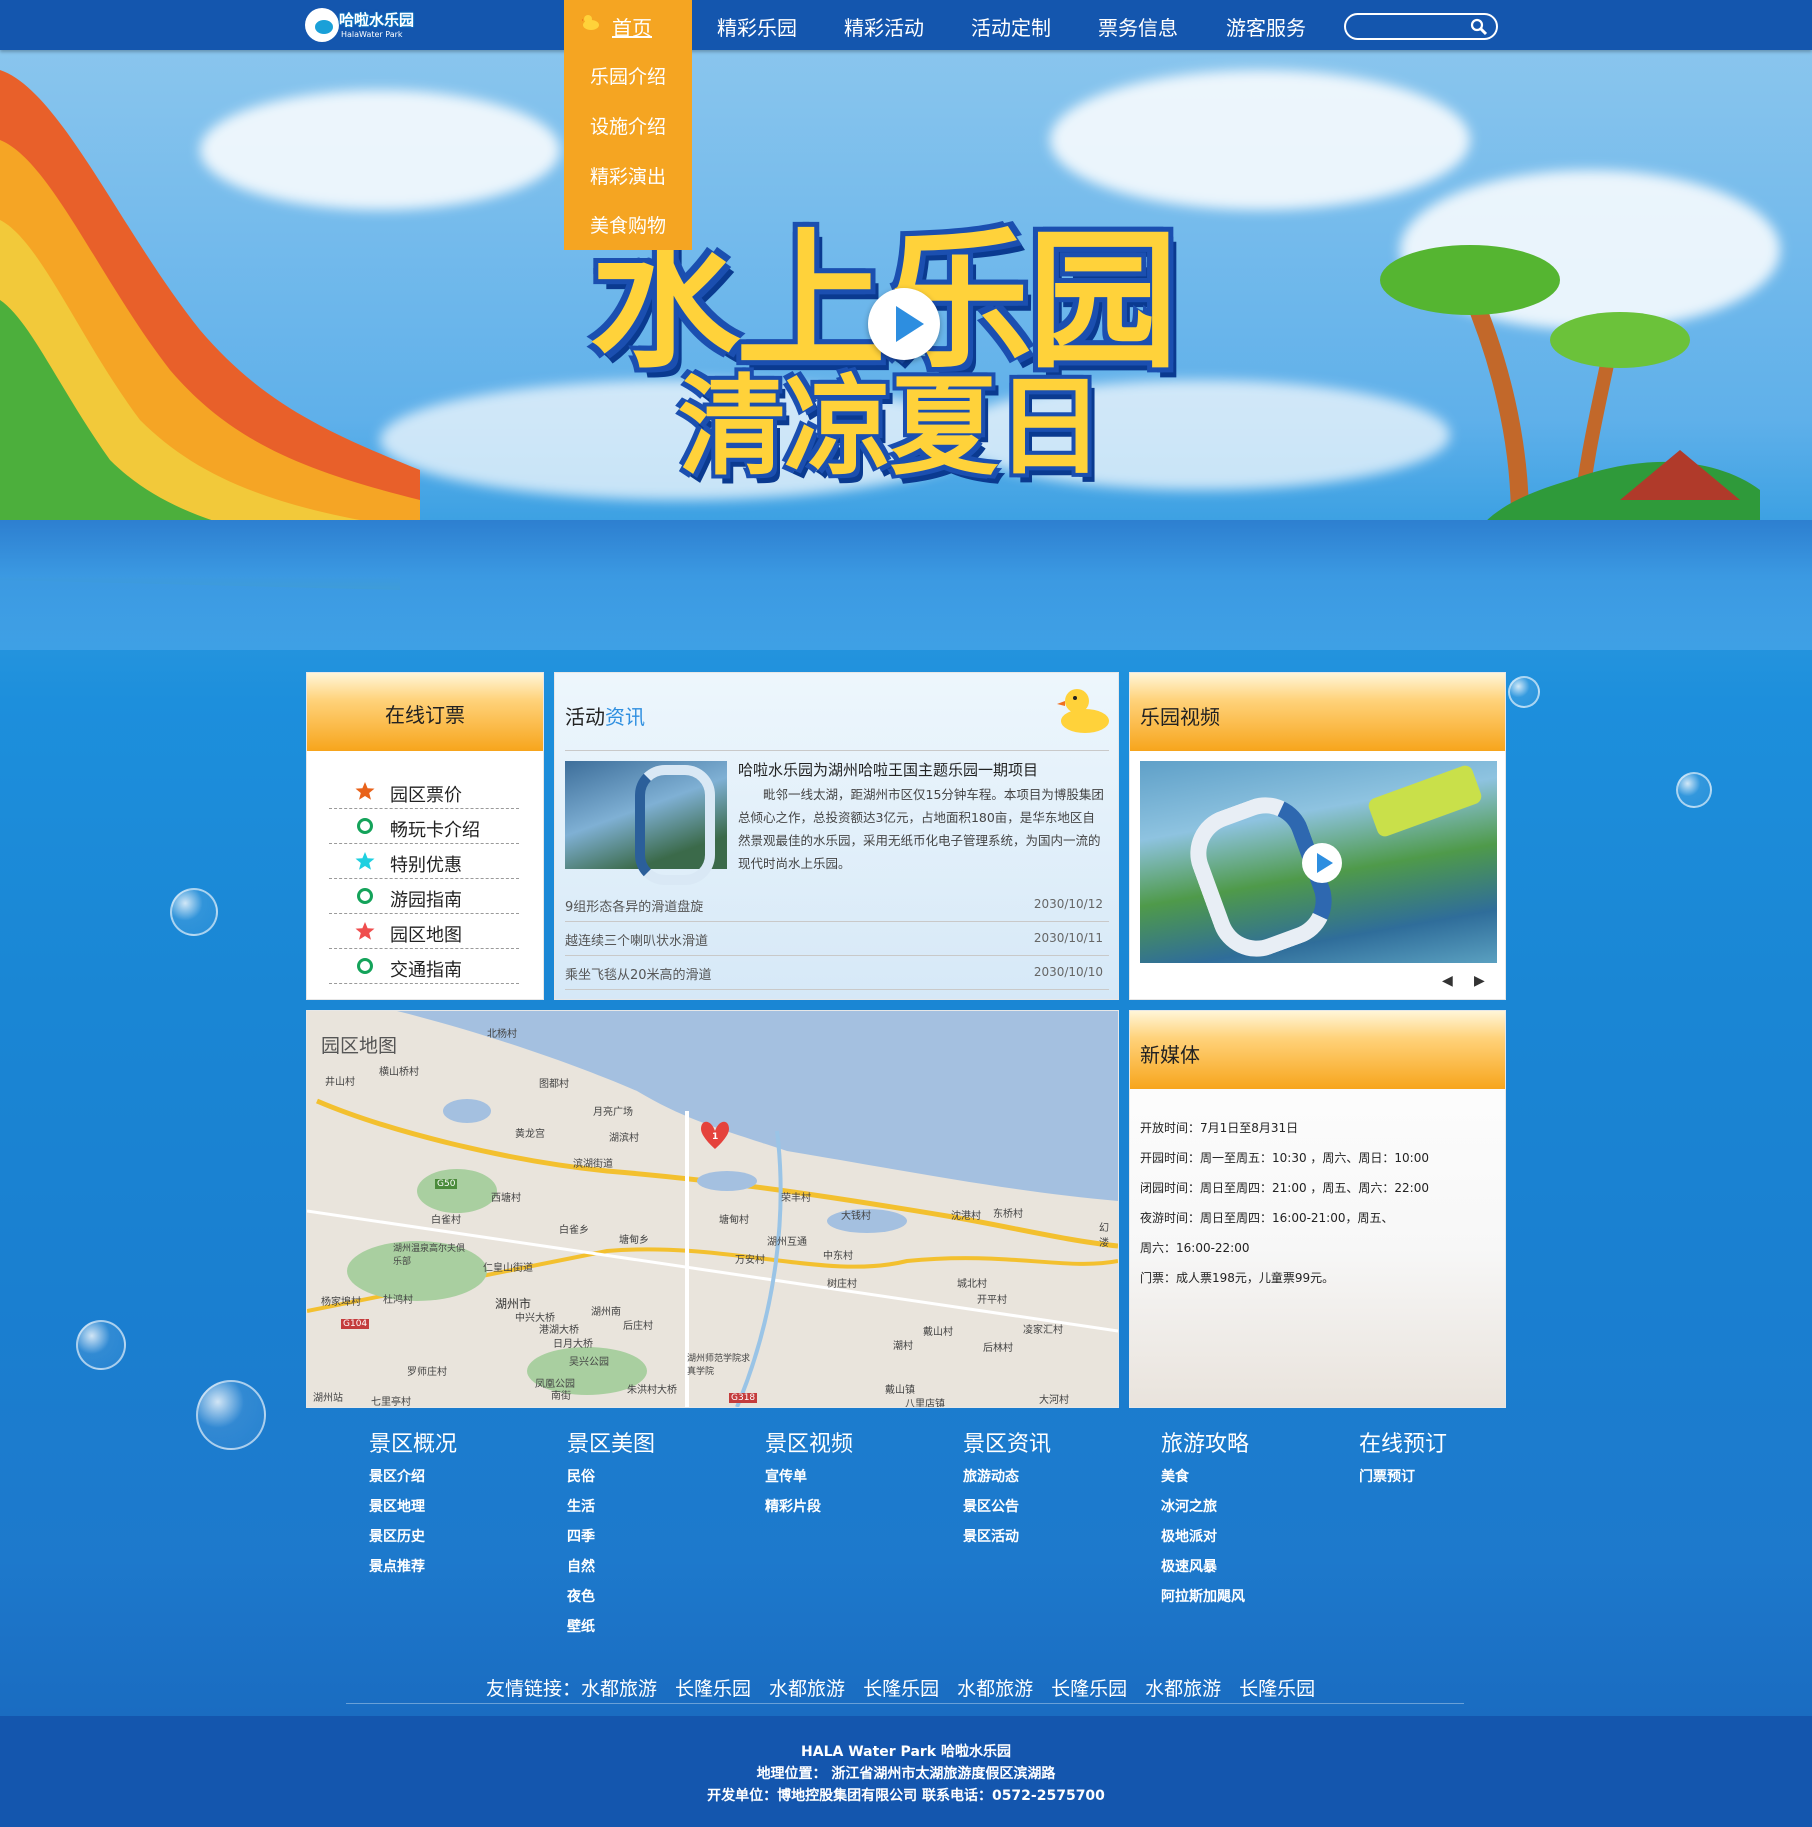  I want to click on logo-badge-icon, so click(322, 25).